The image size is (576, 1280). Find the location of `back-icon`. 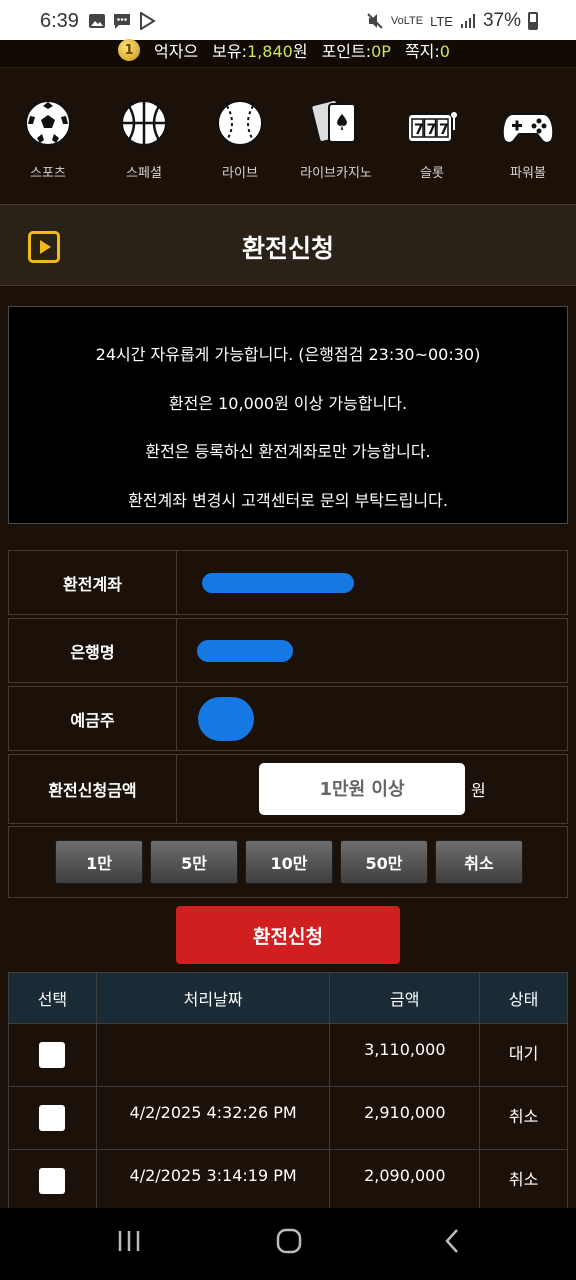

back-icon is located at coordinates (453, 1241).